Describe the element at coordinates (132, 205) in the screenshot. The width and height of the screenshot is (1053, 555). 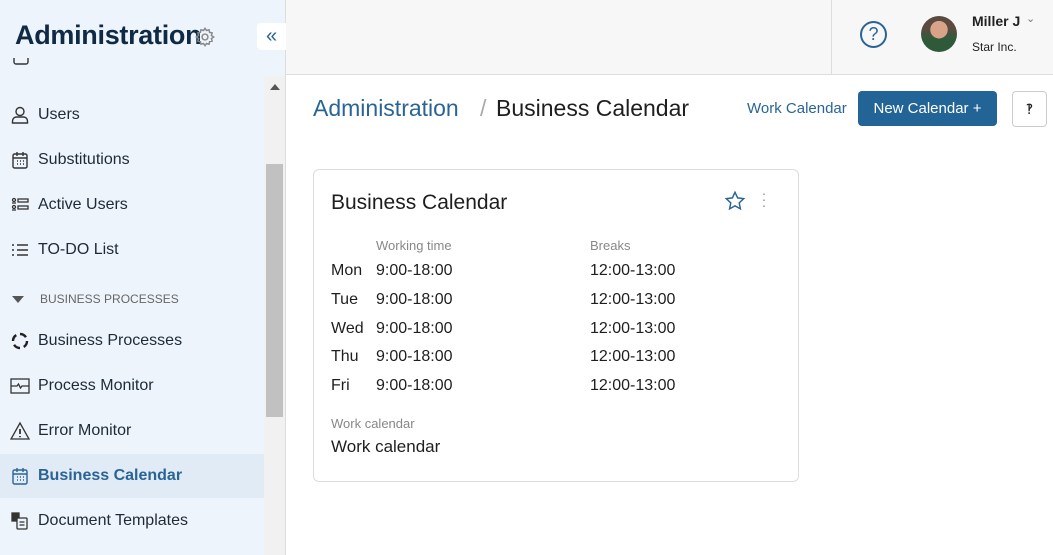
I see `sidebar-item-active-users: Active Users` at that location.